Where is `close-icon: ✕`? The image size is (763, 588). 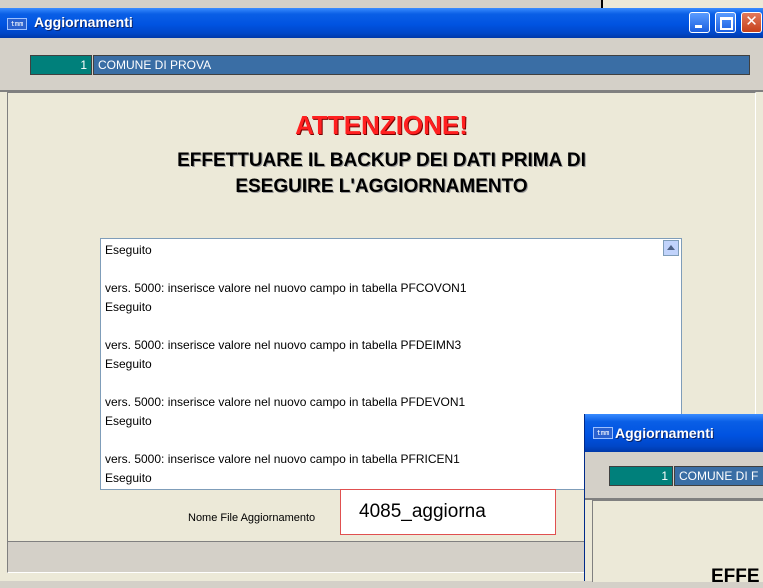
close-icon: ✕ is located at coordinates (751, 21).